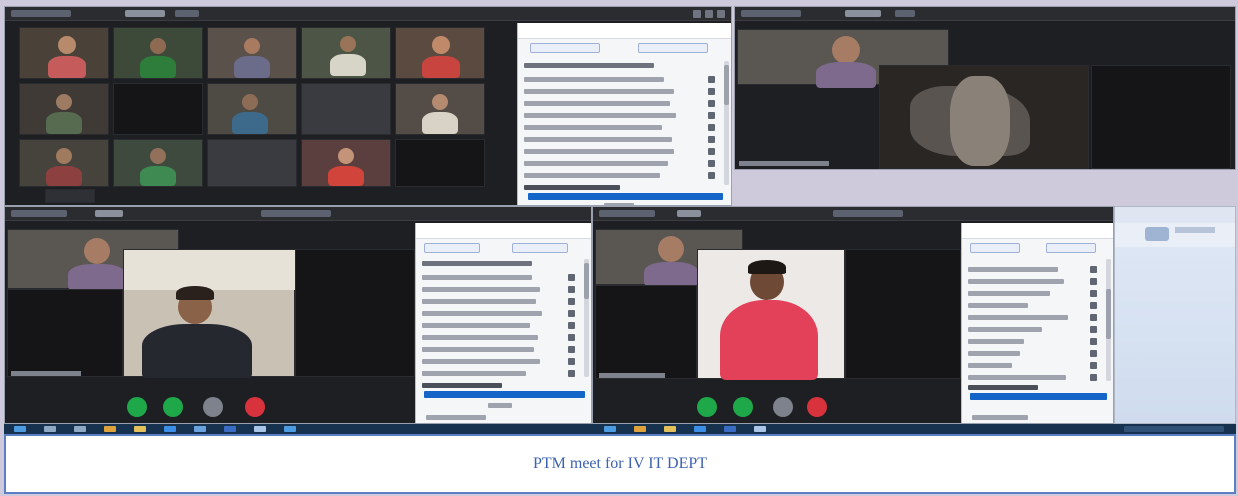 This screenshot has height=496, width=1238. What do you see at coordinates (709, 14) in the screenshot?
I see `maximize-icon` at bounding box center [709, 14].